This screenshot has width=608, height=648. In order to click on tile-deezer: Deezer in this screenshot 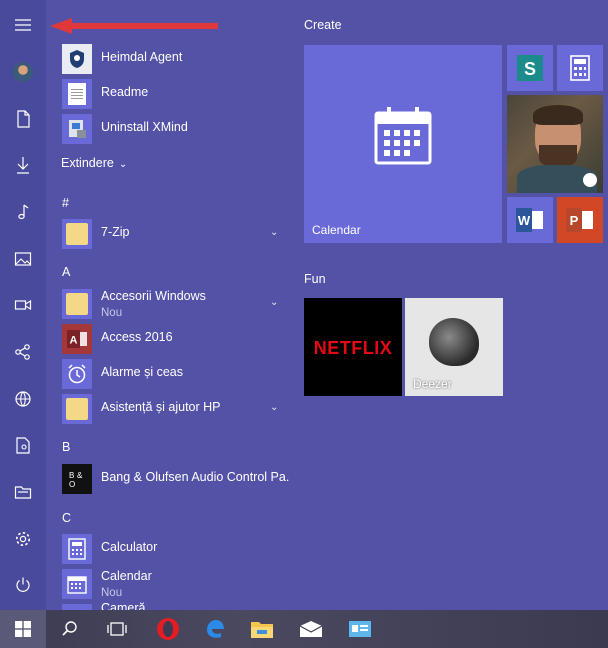, I will do `click(454, 347)`.